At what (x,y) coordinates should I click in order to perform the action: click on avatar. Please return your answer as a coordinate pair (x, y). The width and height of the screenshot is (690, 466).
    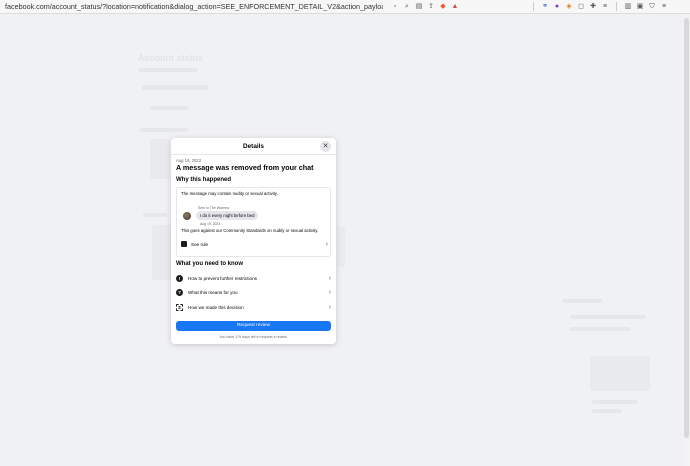
    Looking at the image, I should click on (187, 216).